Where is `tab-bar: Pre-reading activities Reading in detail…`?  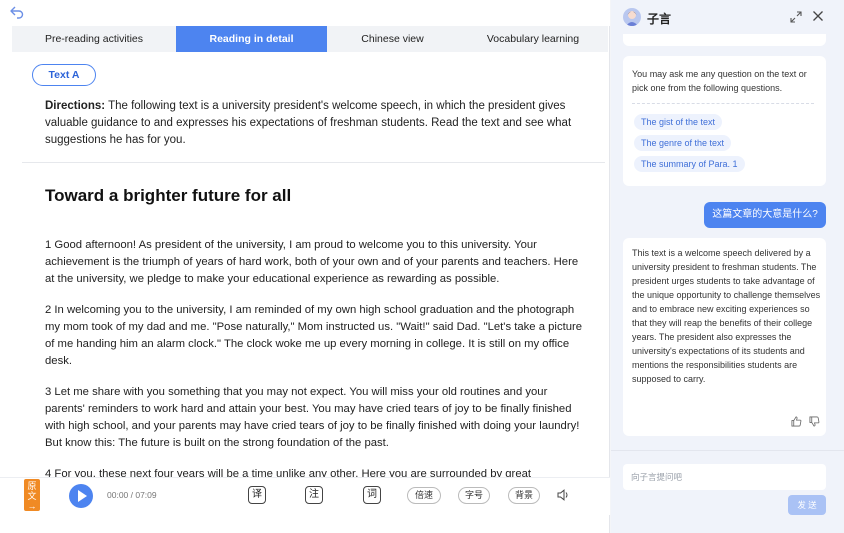 tab-bar: Pre-reading activities Reading in detail… is located at coordinates (310, 39).